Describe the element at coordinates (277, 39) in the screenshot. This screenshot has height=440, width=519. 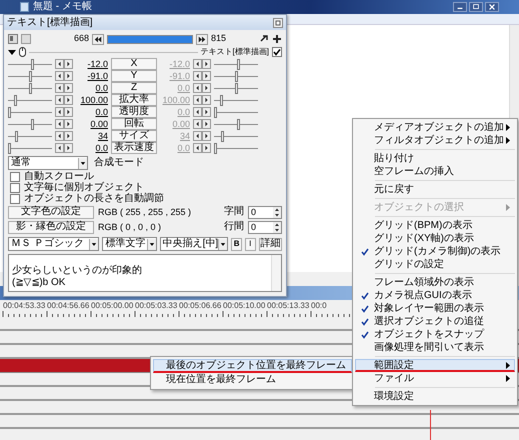
I see `plus-icon` at that location.